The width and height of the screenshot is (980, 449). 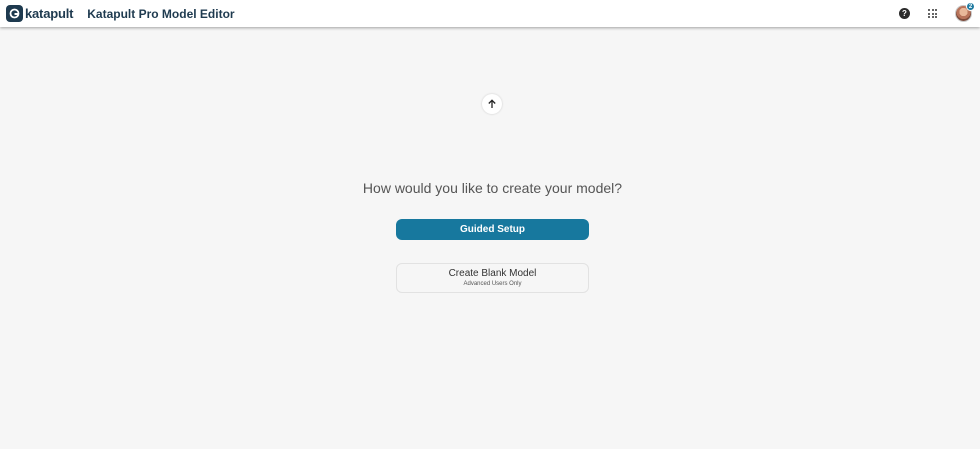 I want to click on katapult-logo-icon, so click(x=14, y=13).